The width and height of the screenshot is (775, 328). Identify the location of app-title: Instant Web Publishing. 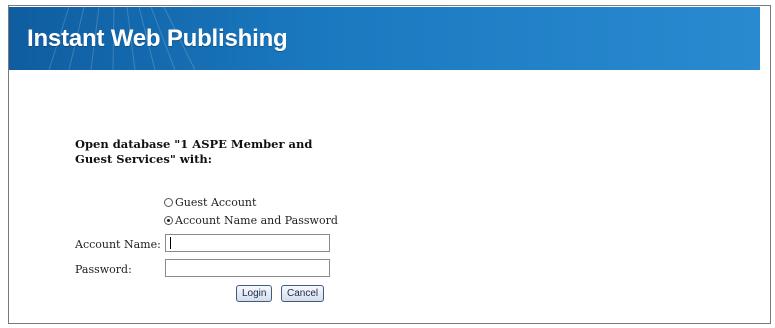
(157, 38).